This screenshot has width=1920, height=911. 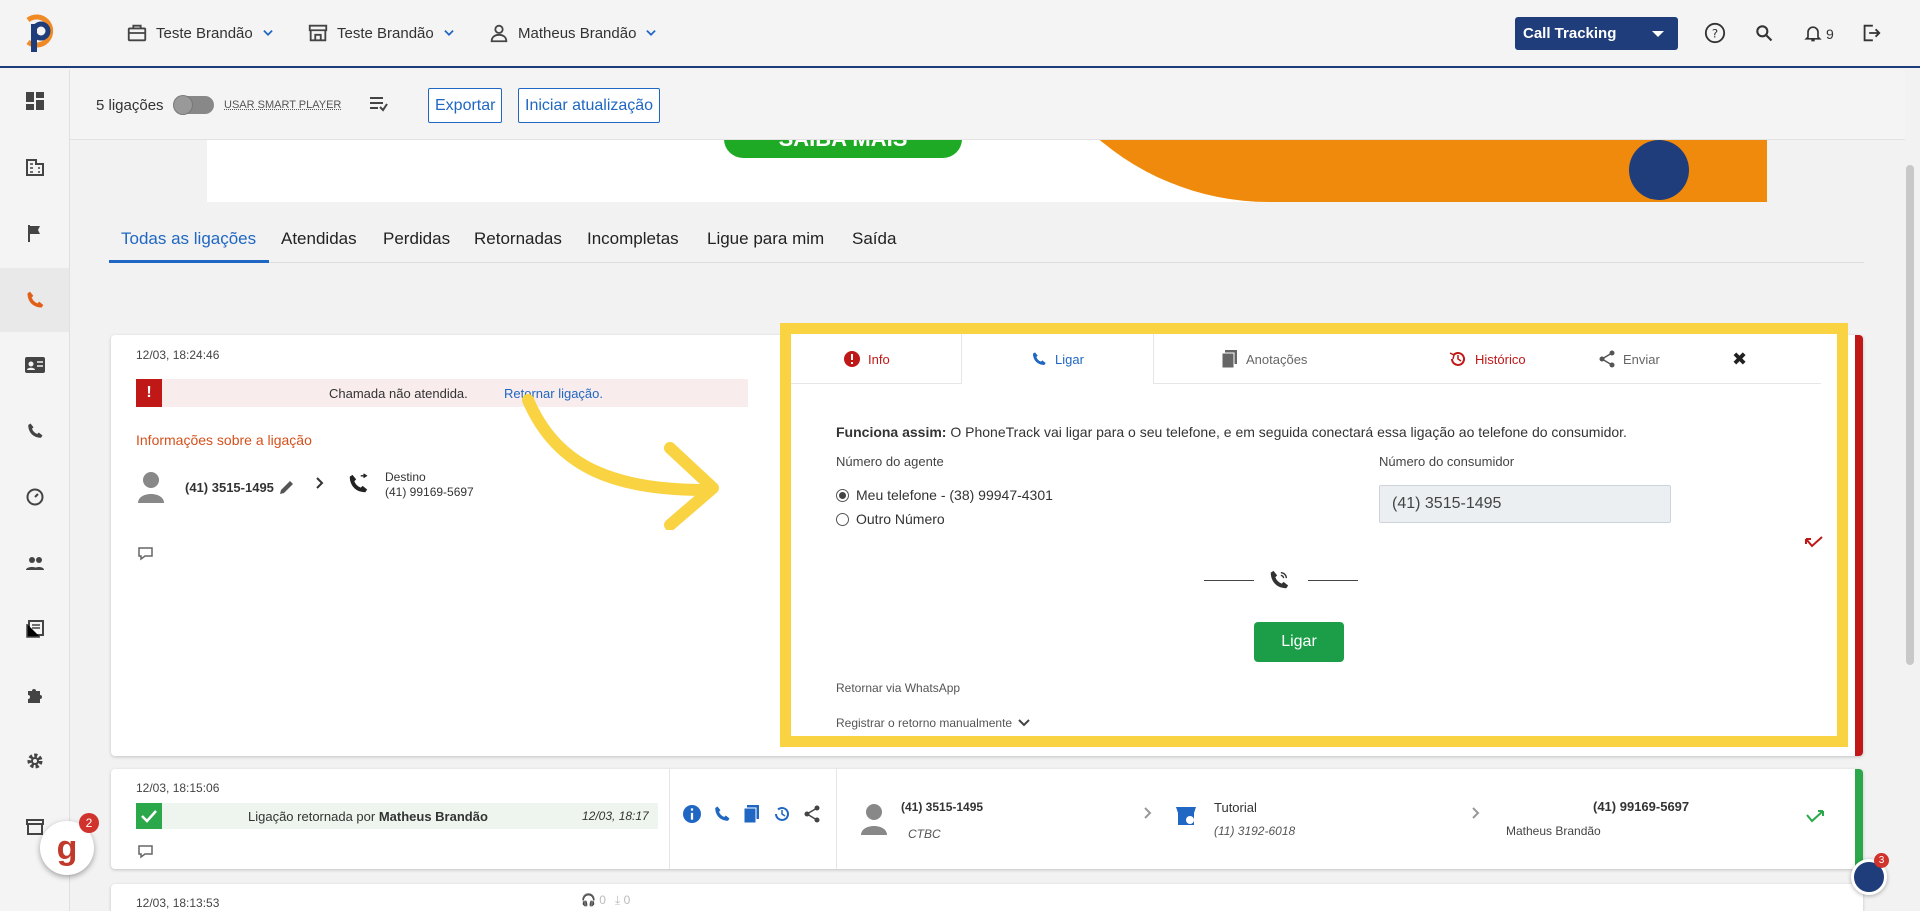 What do you see at coordinates (287, 487) in the screenshot?
I see `pencil-icon` at bounding box center [287, 487].